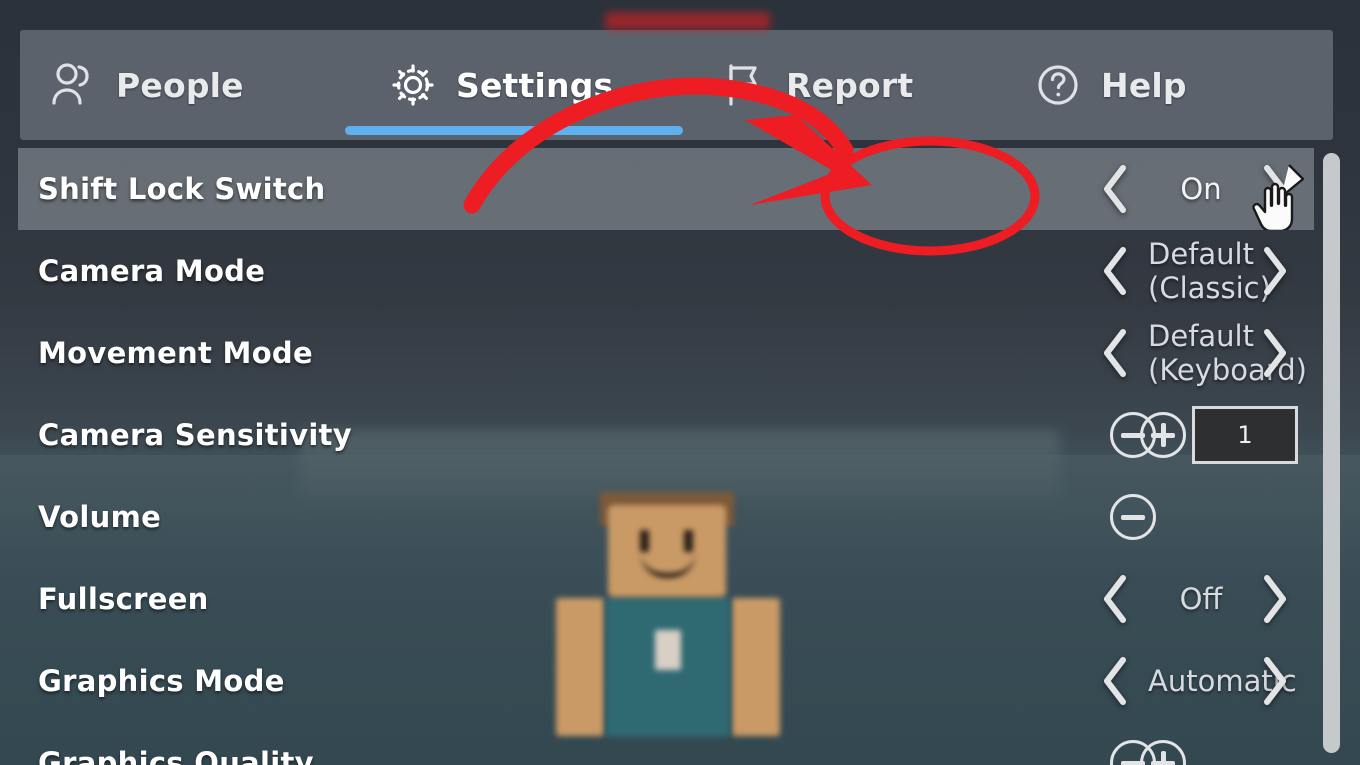  I want to click on flag-icon, so click(743, 85).